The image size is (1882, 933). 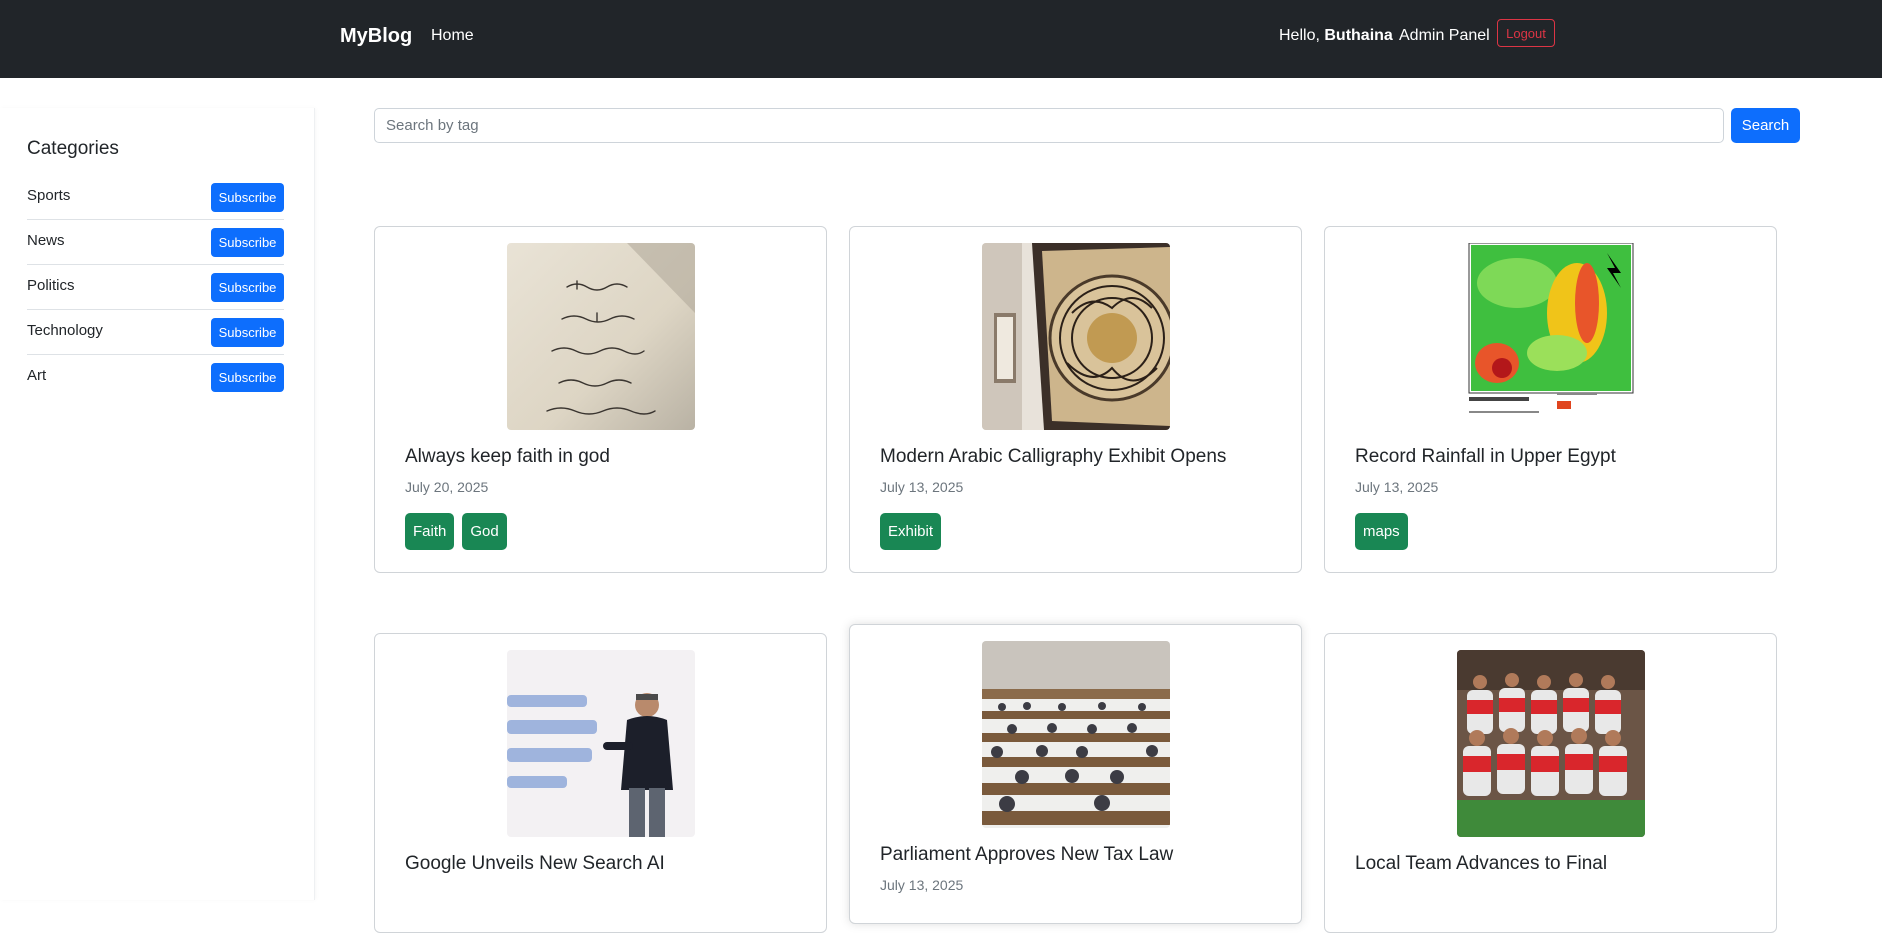 I want to click on calligraphy-frame-image, so click(x=1076, y=336).